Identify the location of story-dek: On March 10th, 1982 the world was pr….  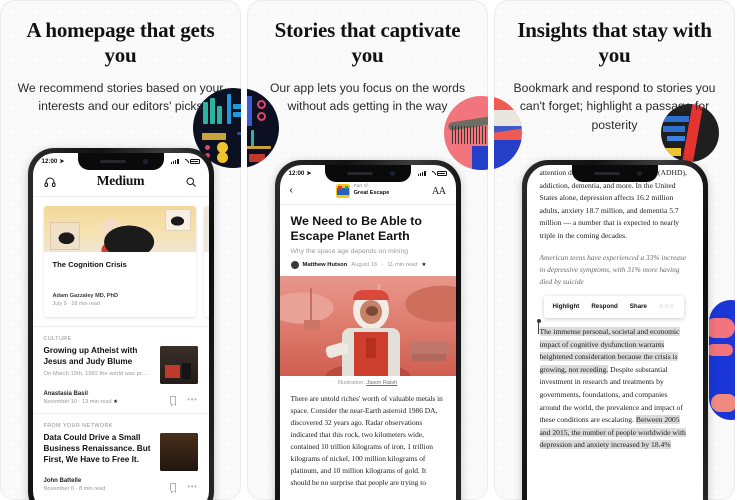
(95, 373).